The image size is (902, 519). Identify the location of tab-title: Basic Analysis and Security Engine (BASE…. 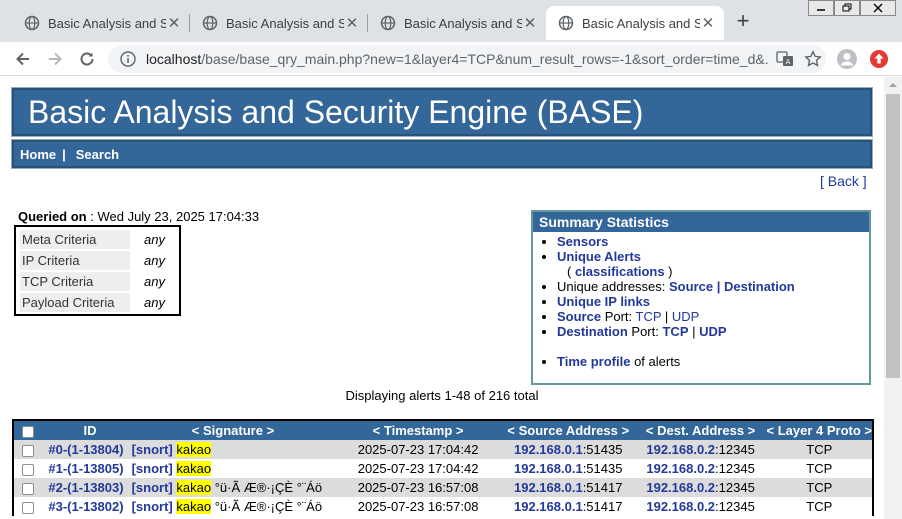
(463, 23).